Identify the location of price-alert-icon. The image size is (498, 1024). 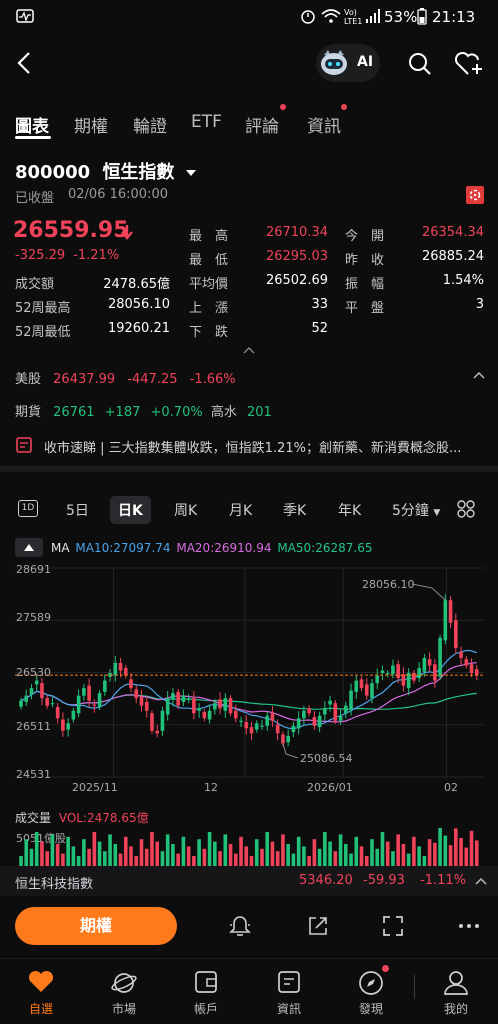
(240, 926).